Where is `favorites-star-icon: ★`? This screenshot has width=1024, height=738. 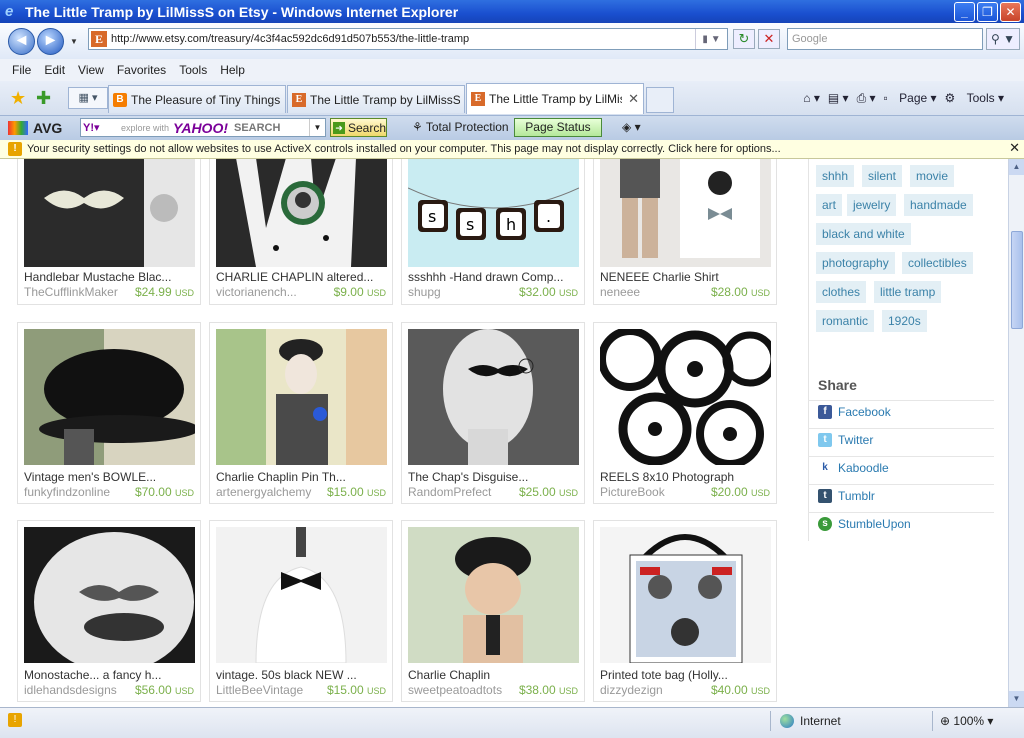 favorites-star-icon: ★ is located at coordinates (18, 98).